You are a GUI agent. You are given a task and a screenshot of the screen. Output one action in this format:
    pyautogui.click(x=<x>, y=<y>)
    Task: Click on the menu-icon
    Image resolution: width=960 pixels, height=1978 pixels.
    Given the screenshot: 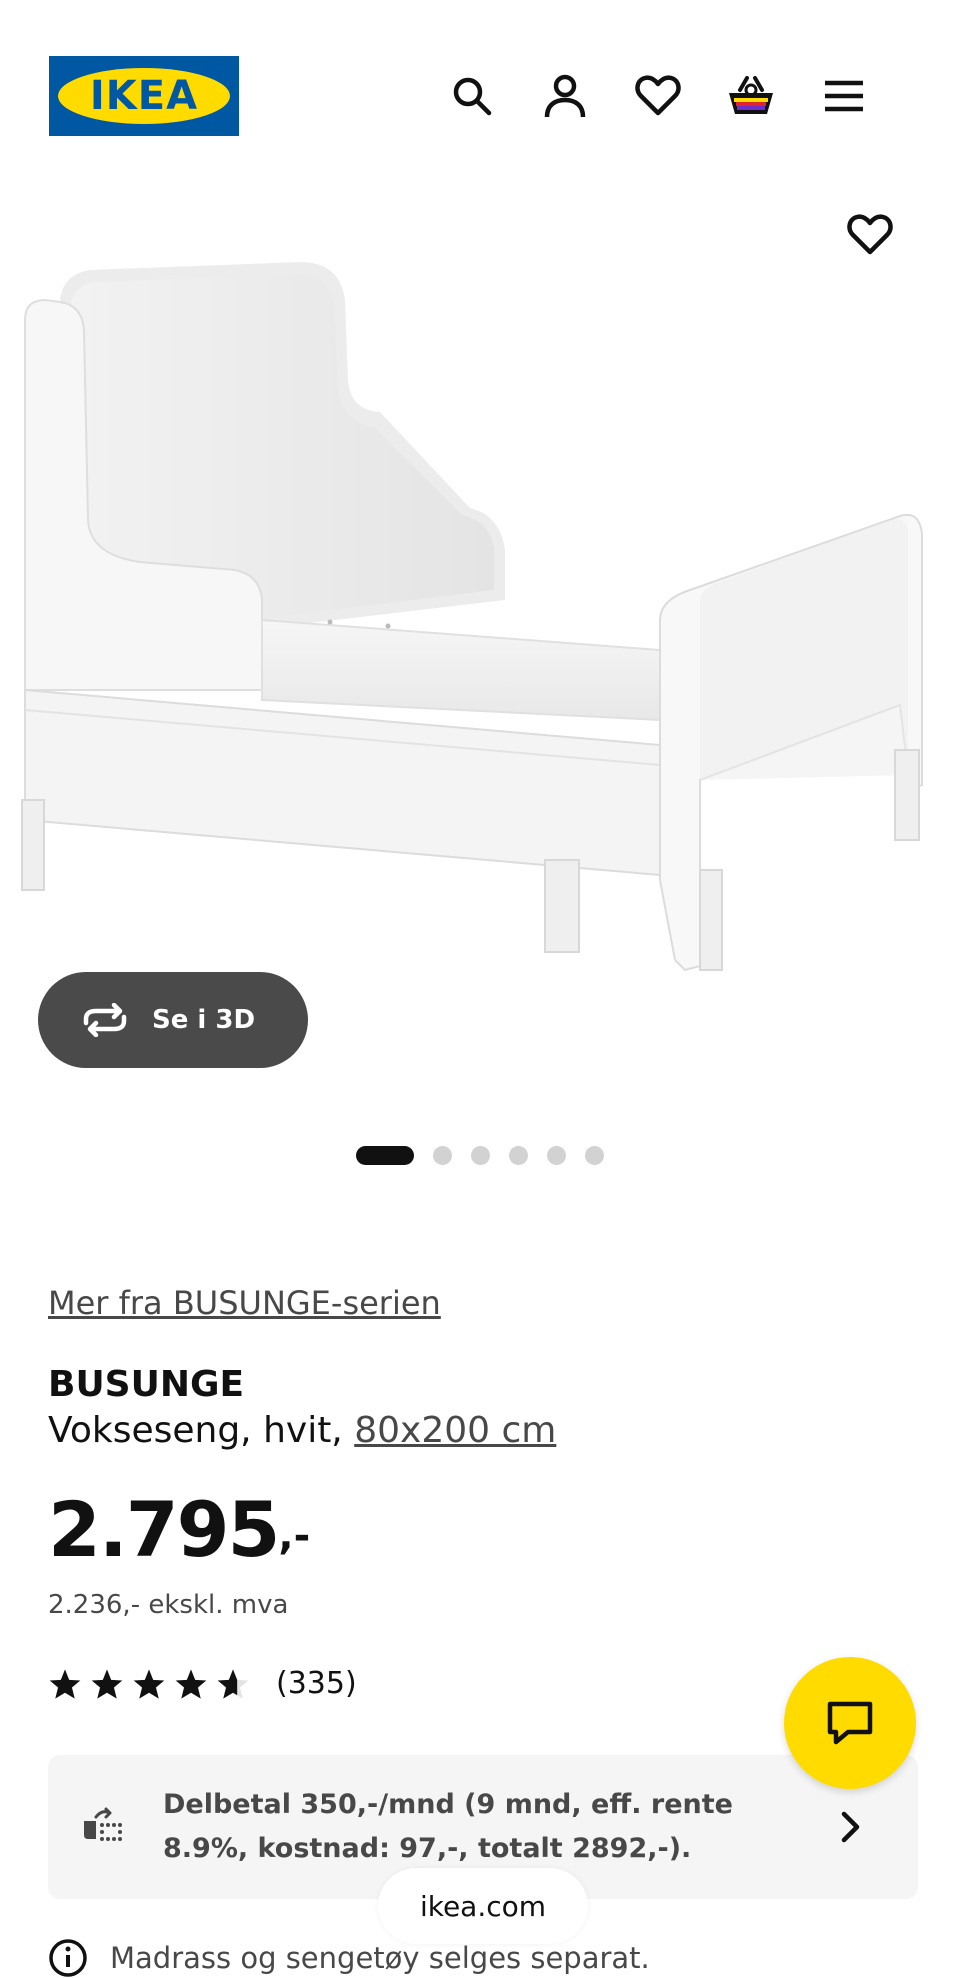 What is the action you would take?
    pyautogui.click(x=844, y=96)
    